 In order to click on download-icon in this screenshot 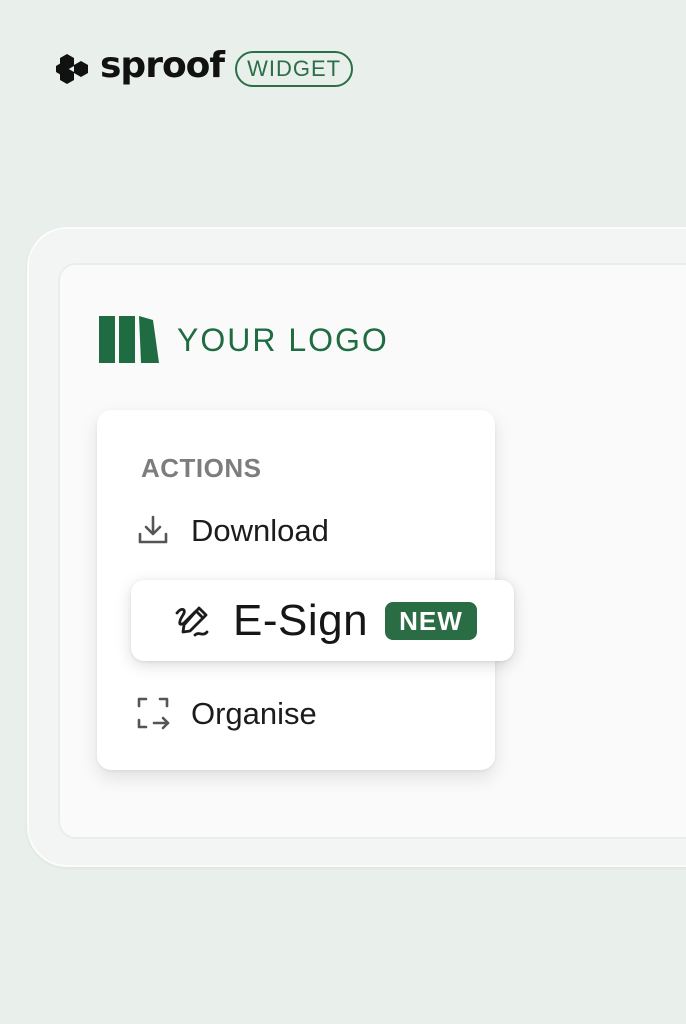, I will do `click(153, 529)`.